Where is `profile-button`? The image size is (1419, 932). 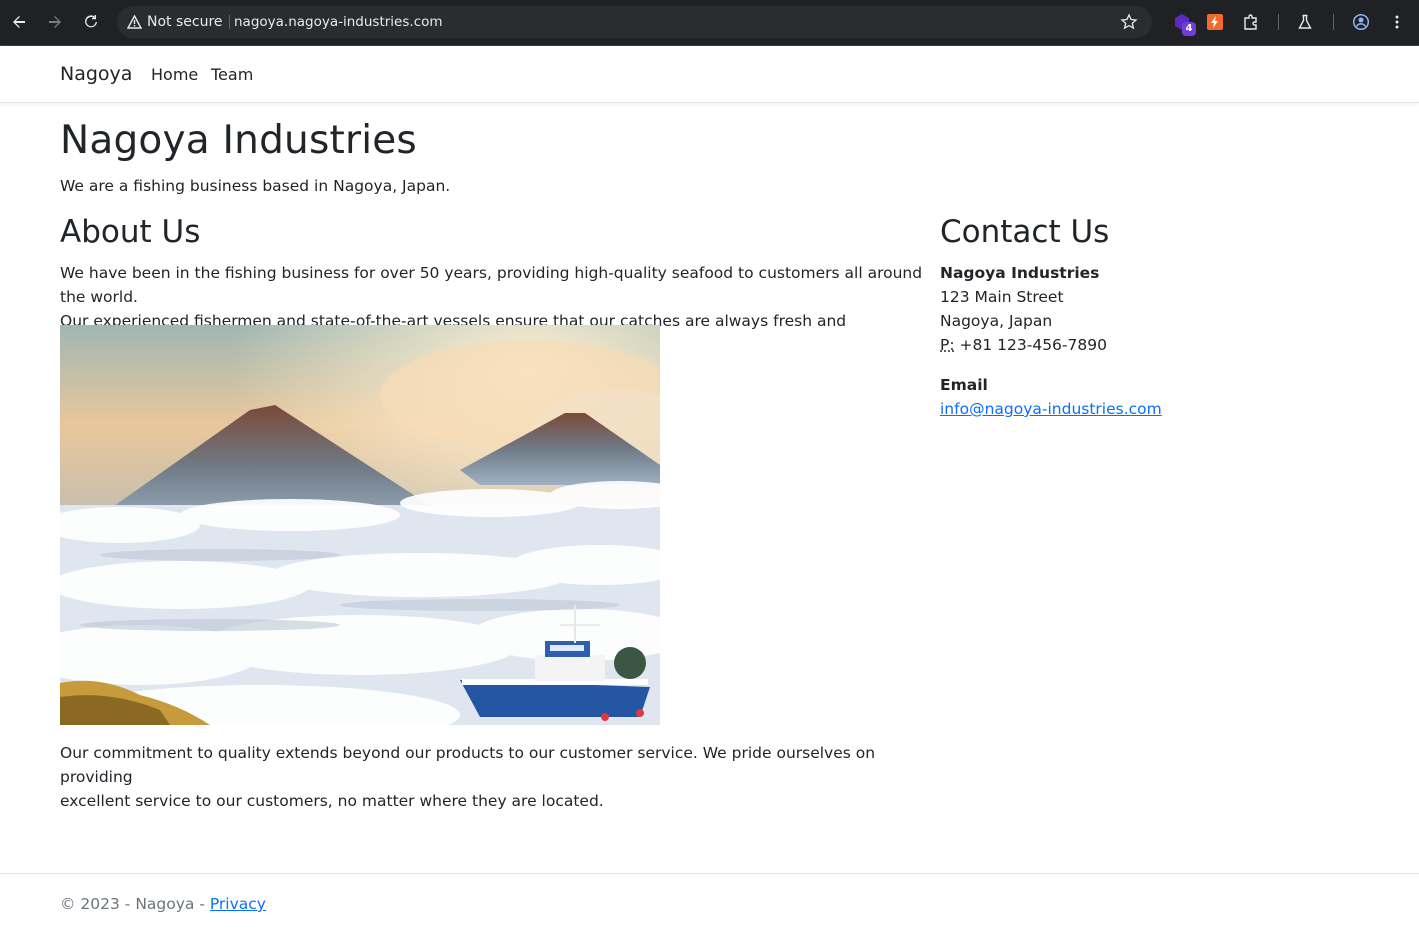 profile-button is located at coordinates (1361, 22).